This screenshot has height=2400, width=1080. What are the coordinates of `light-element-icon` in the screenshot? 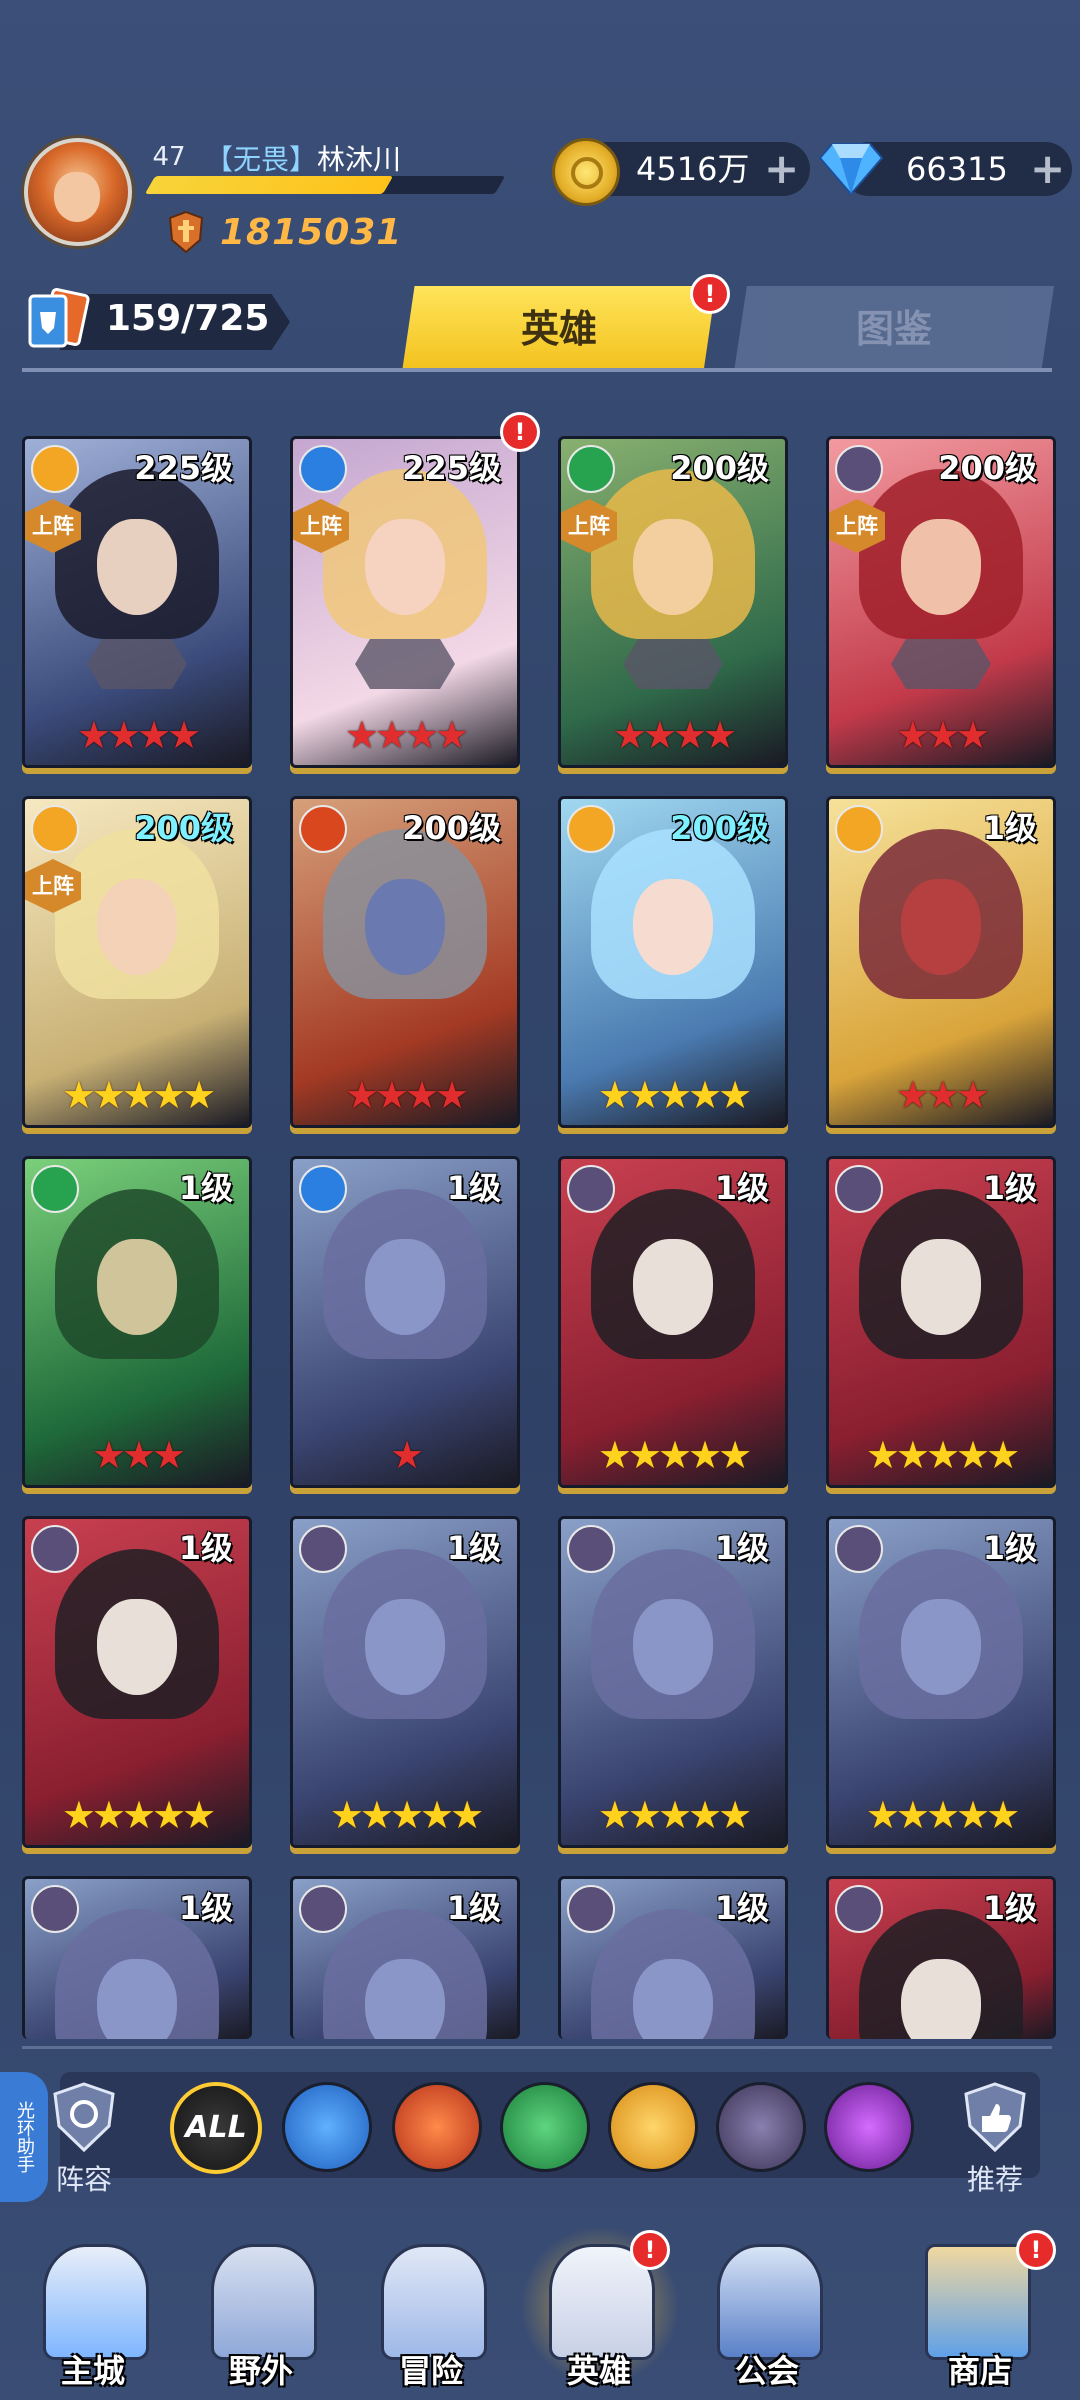 It's located at (55, 829).